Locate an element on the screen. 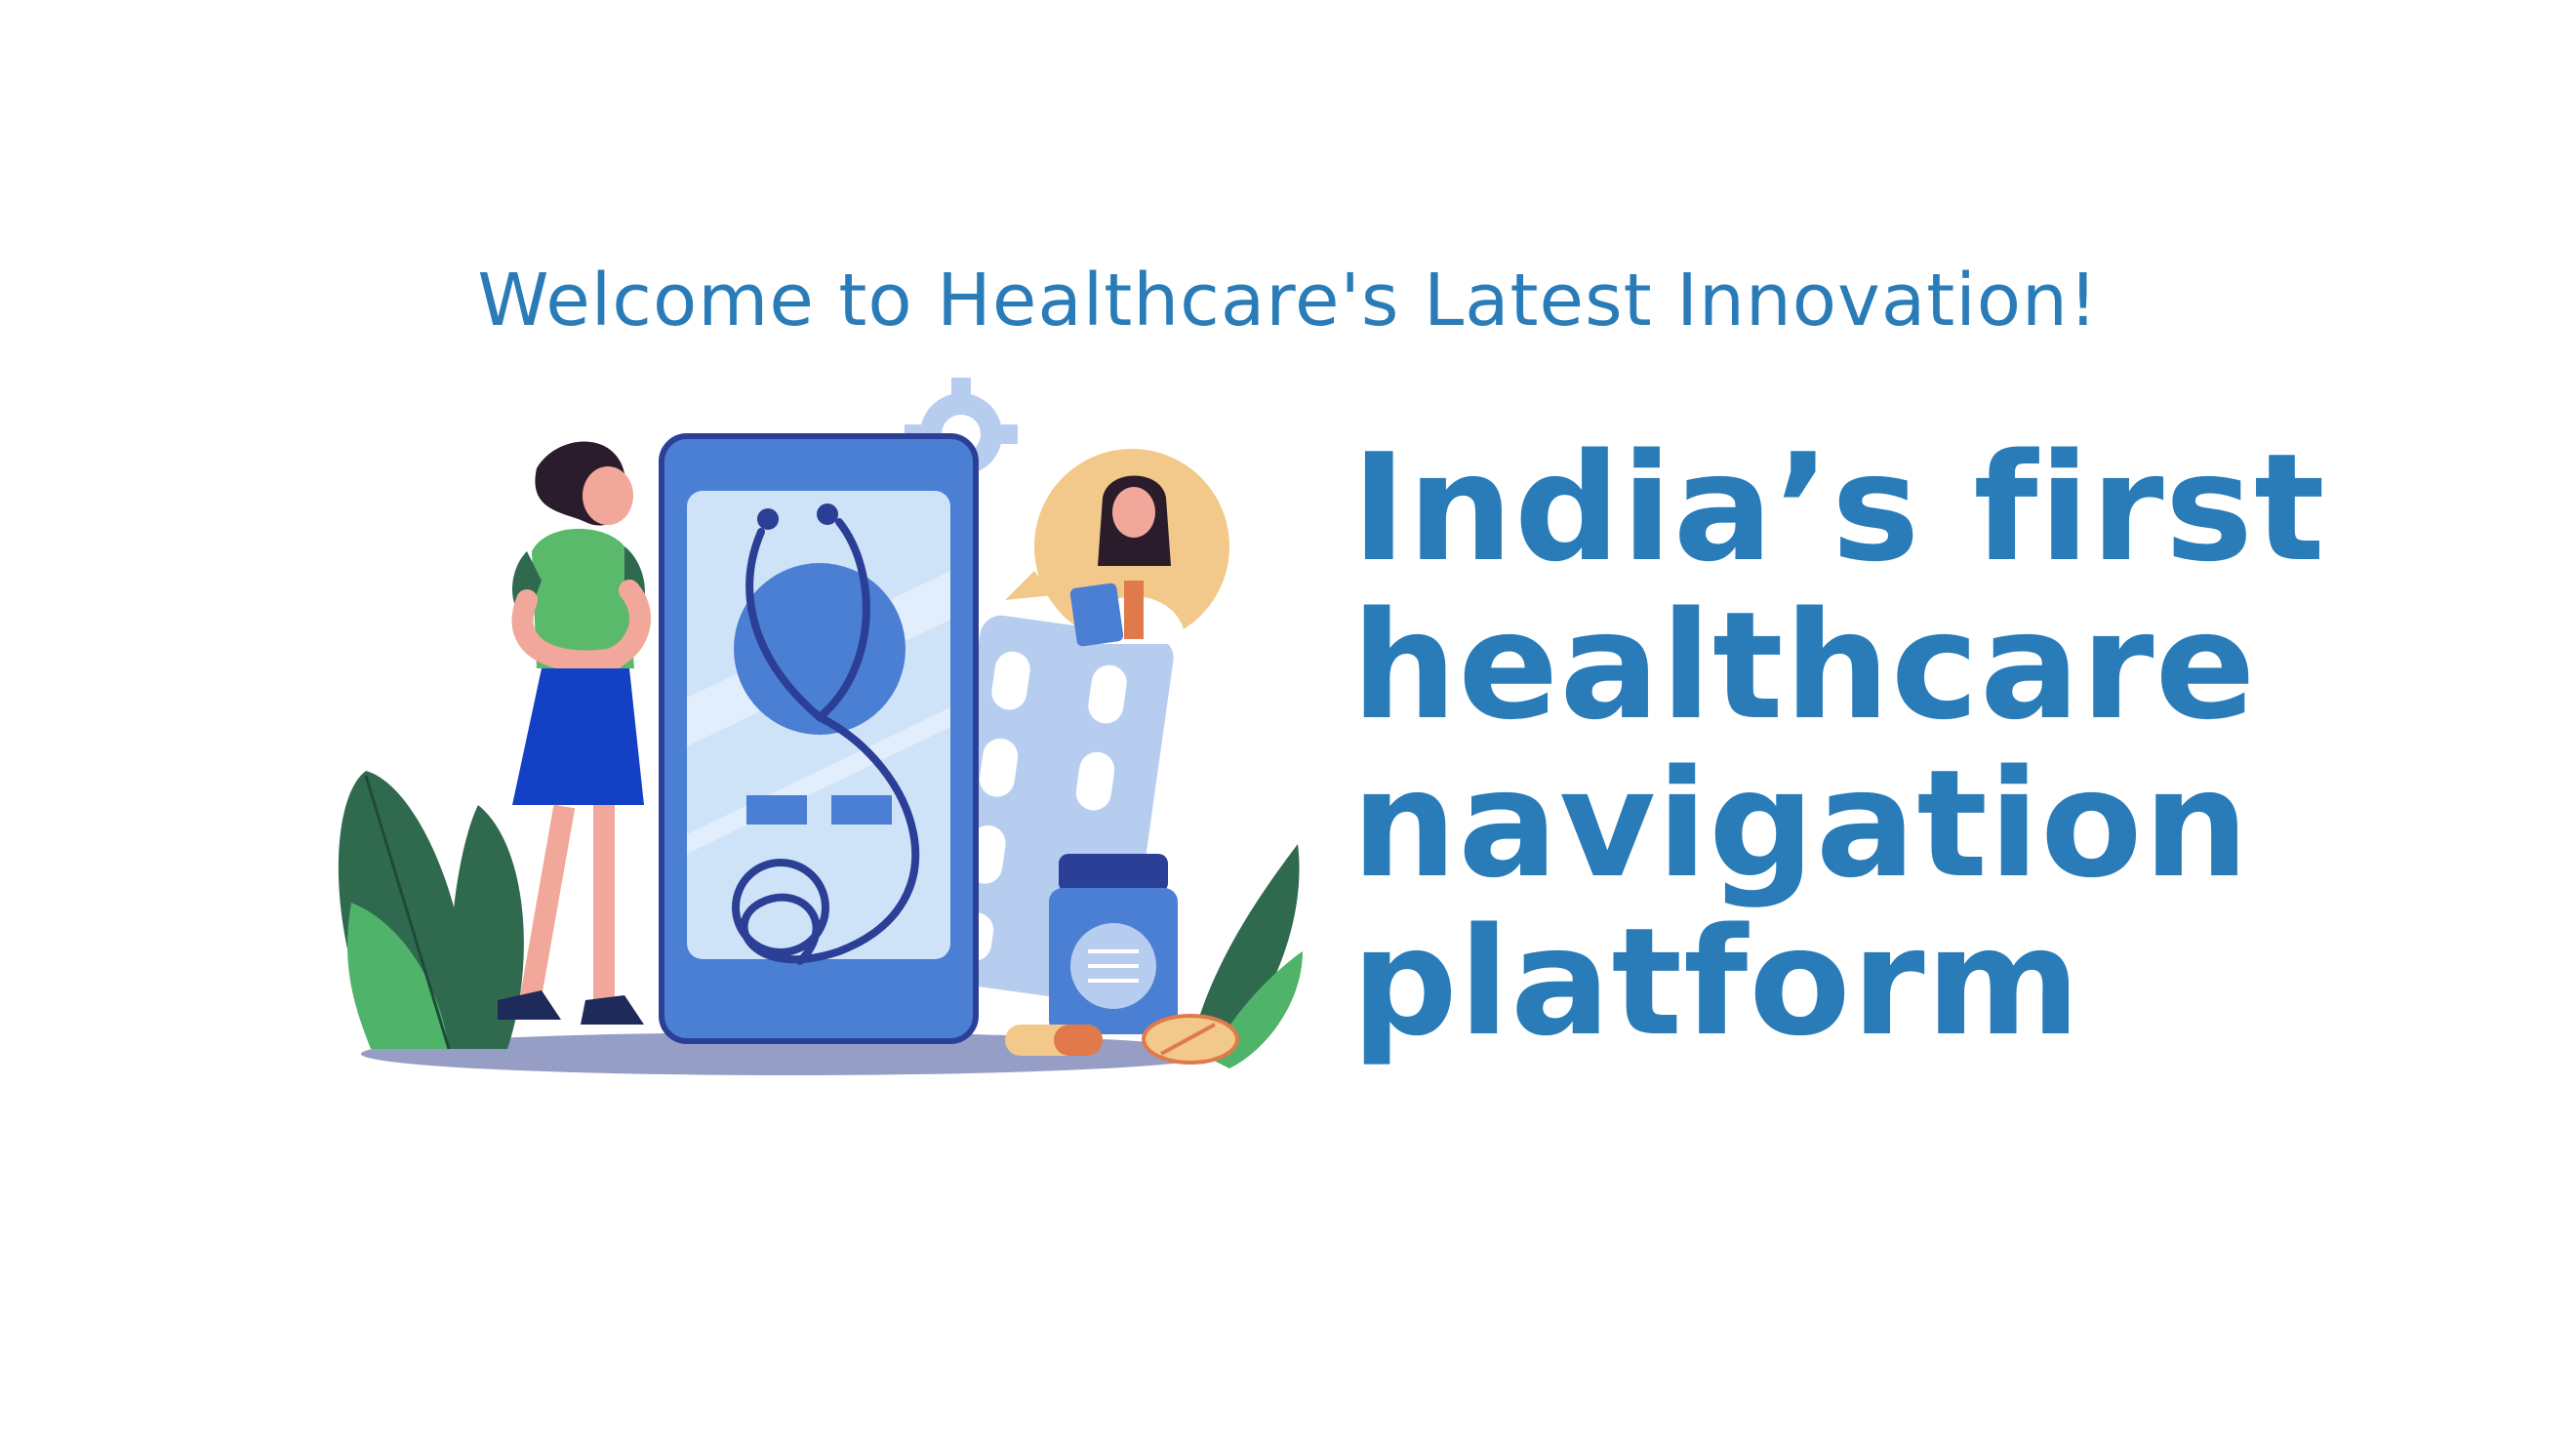  medicine-bottle is located at coordinates (1113, 944).